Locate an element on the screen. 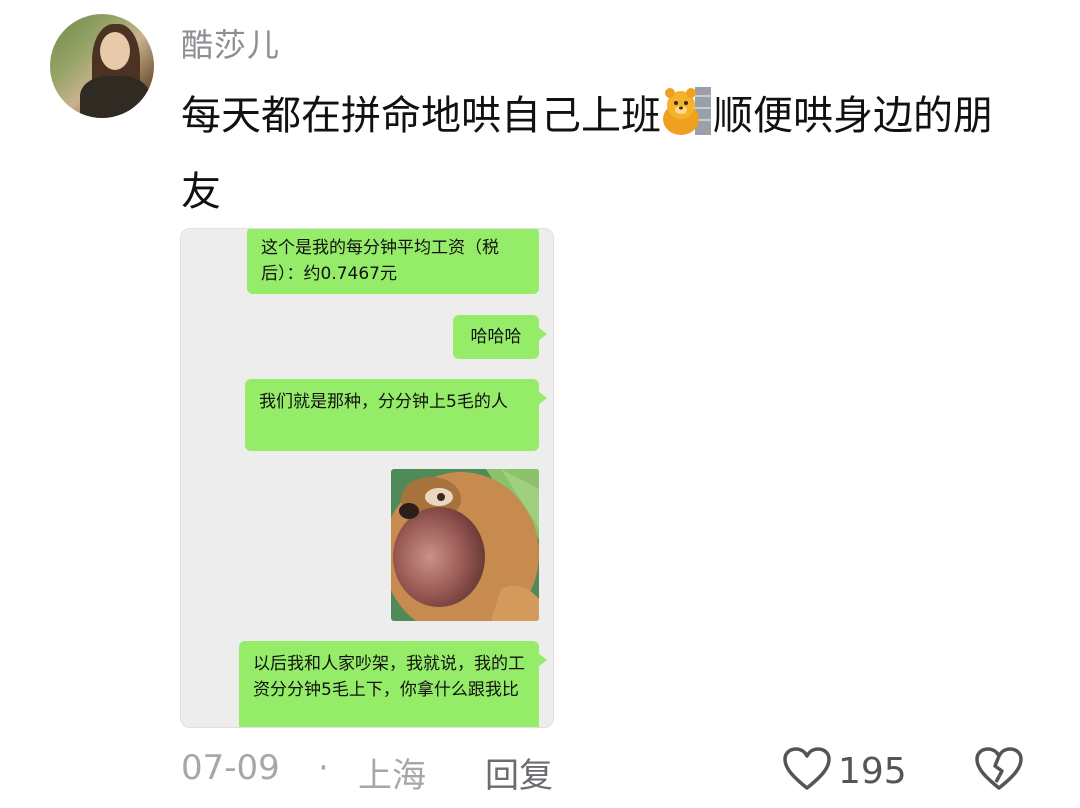 The width and height of the screenshot is (1080, 808). heart-outline-icon is located at coordinates (807, 771).